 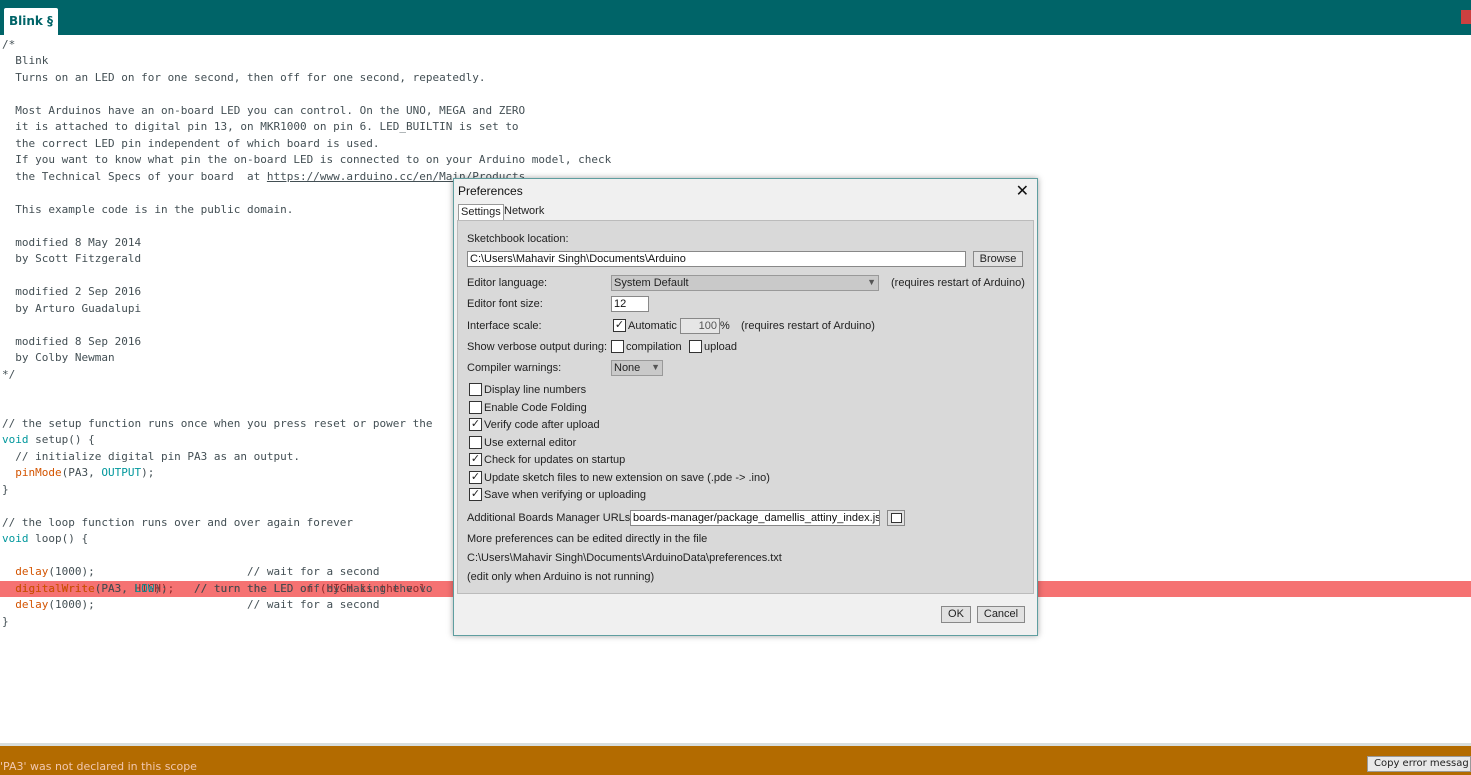 I want to click on verify-upload-label: Verify code after upload, so click(x=542, y=425).